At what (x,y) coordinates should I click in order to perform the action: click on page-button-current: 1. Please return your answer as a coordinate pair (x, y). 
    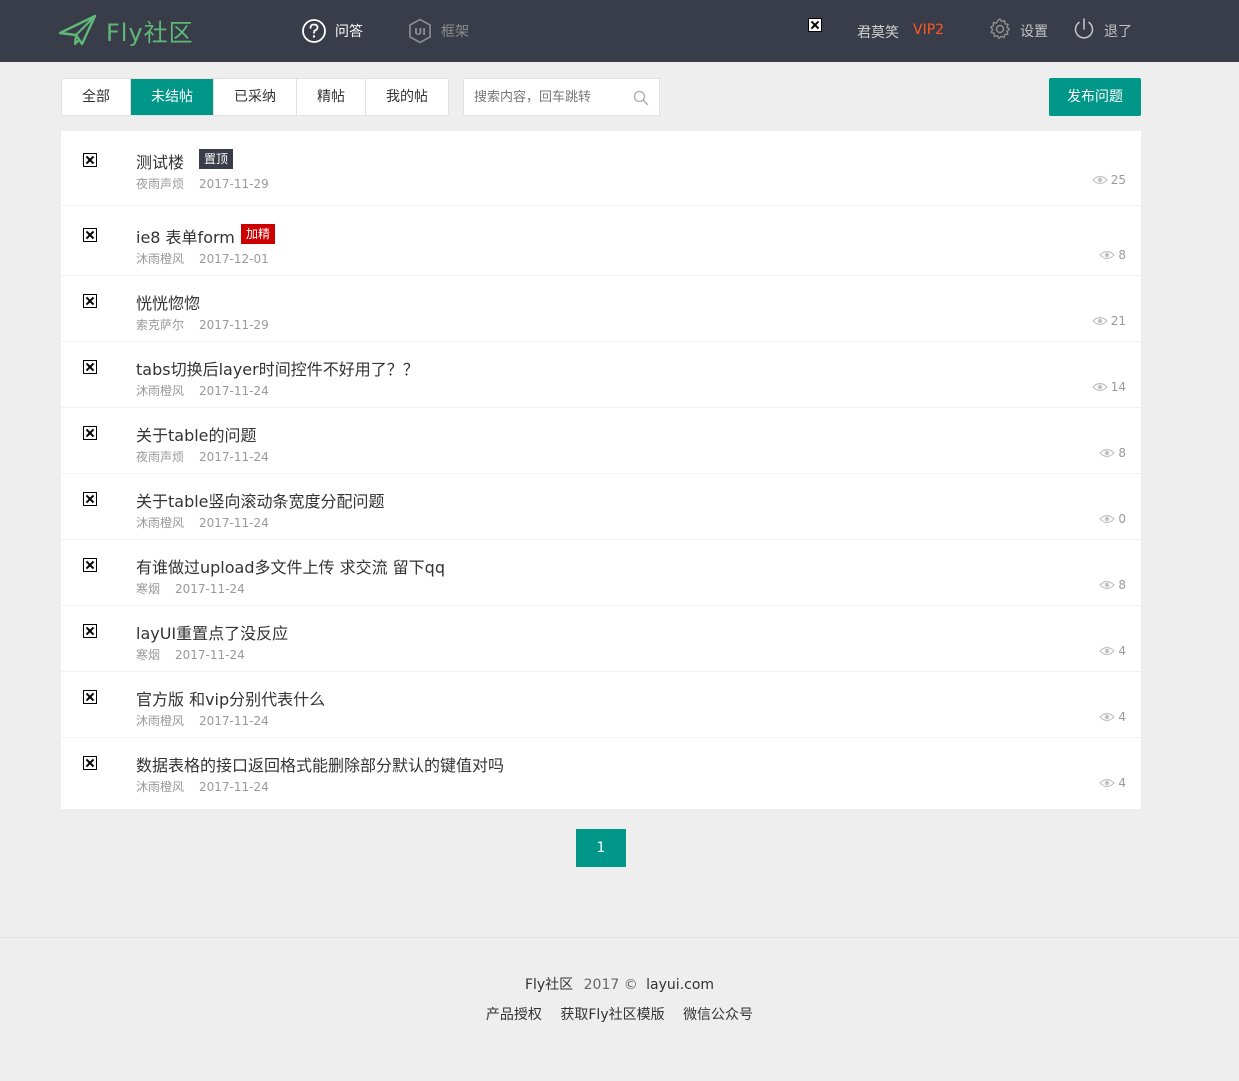
    Looking at the image, I should click on (601, 848).